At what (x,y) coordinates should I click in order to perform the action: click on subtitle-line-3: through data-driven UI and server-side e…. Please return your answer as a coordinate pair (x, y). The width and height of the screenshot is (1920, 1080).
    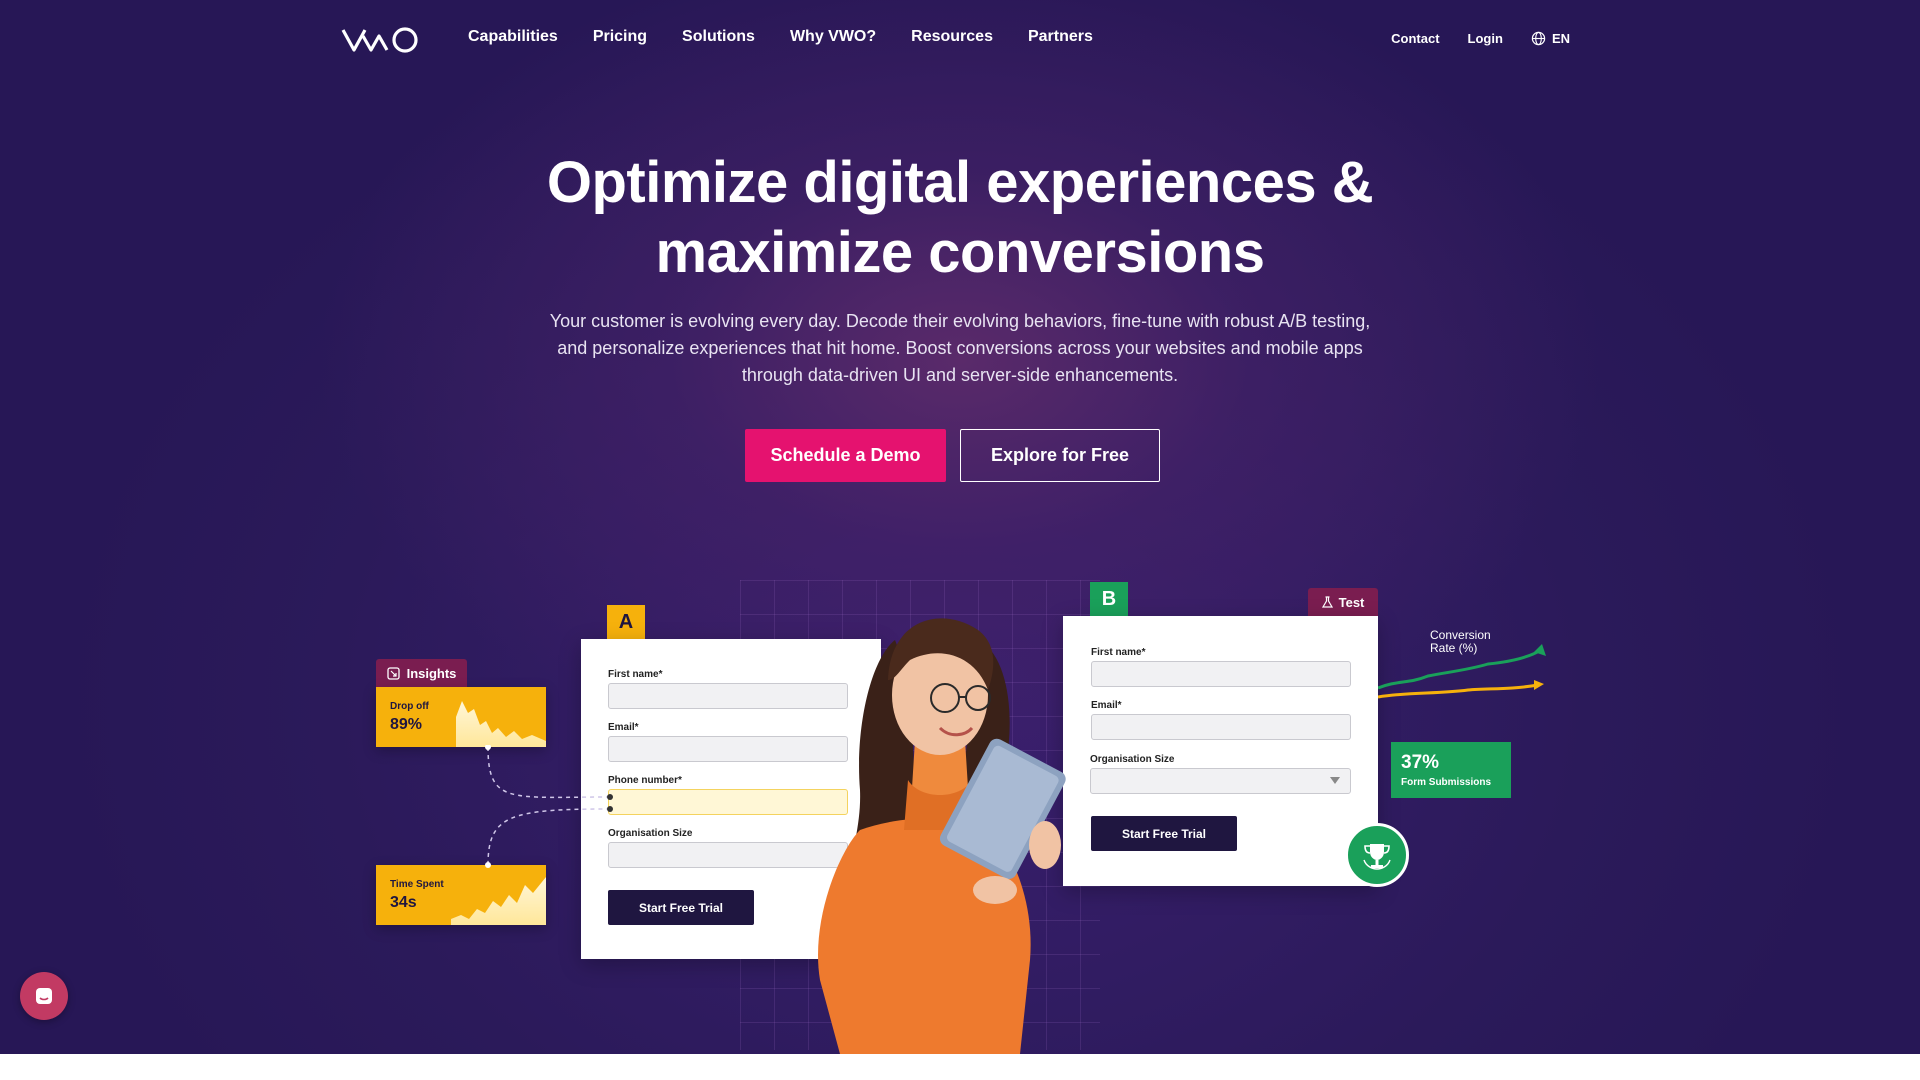
    Looking at the image, I should click on (960, 375).